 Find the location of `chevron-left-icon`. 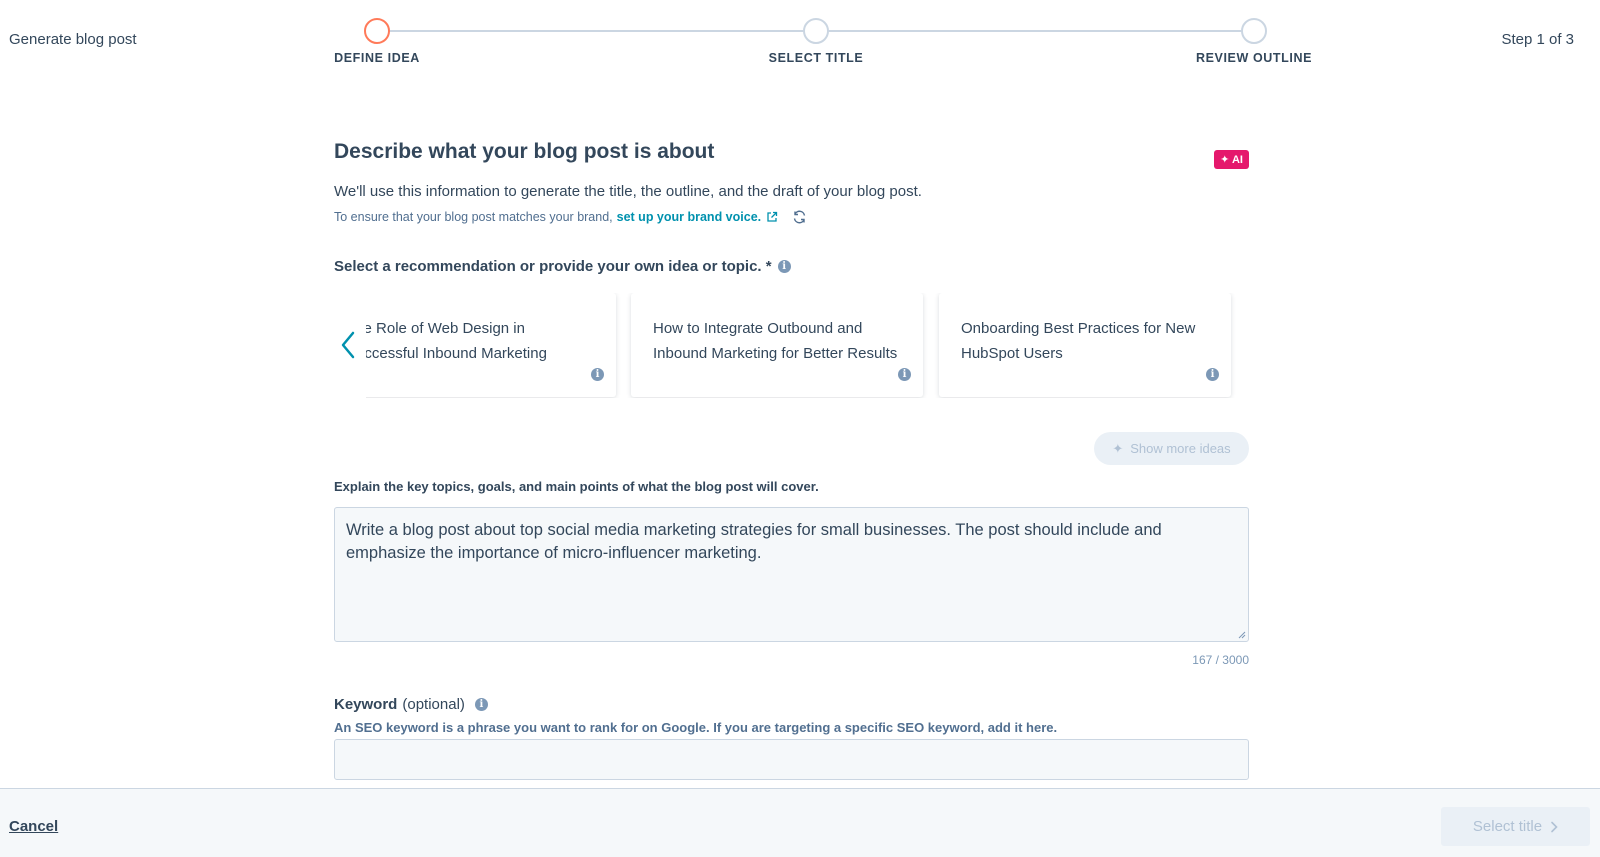

chevron-left-icon is located at coordinates (348, 345).